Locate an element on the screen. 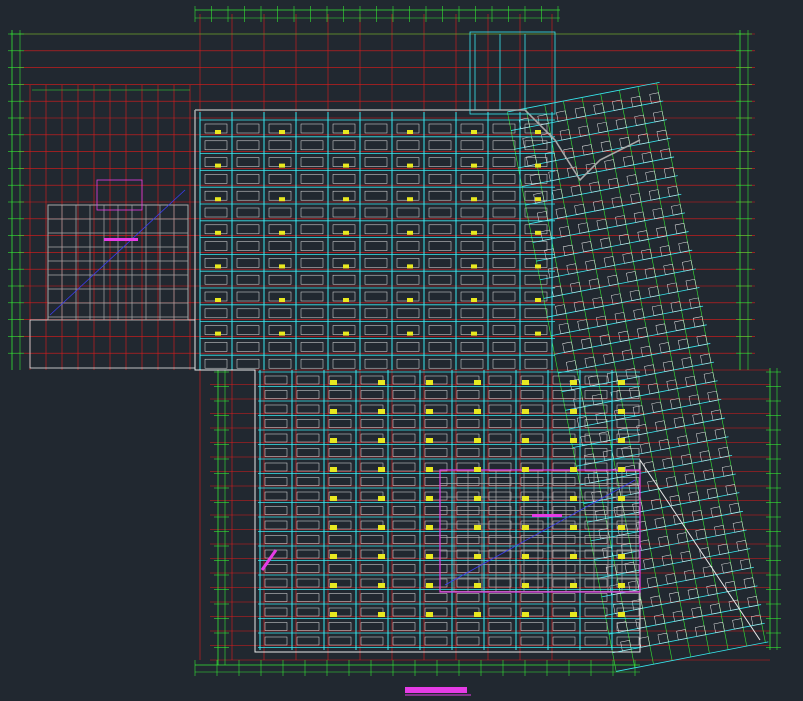 The image size is (803, 701). drawing-title-block is located at coordinates (440, 689).